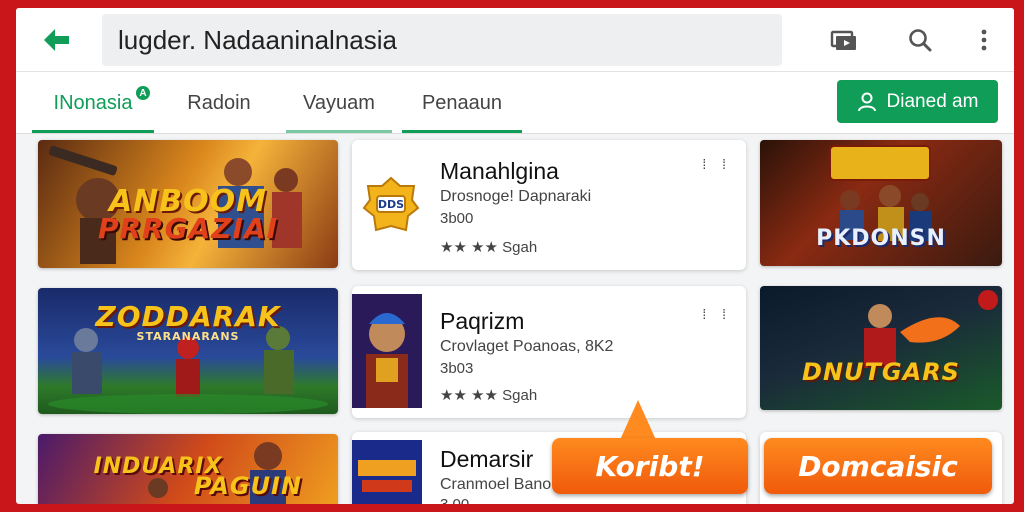 This screenshot has width=1024, height=512. Describe the element at coordinates (188, 336) in the screenshot. I see `banner-subtitle: STARANARANS` at that location.